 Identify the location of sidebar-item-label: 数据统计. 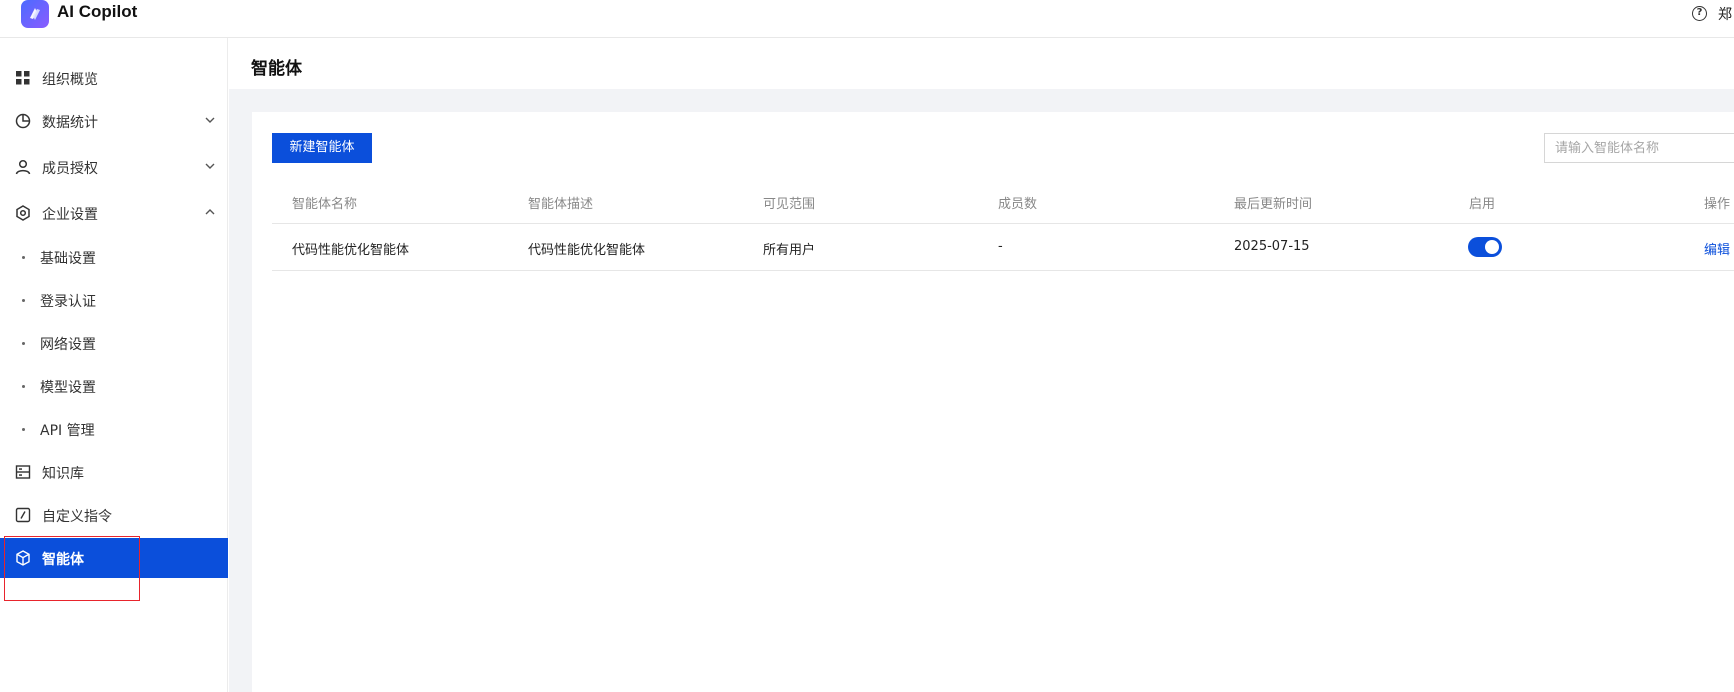
(70, 123).